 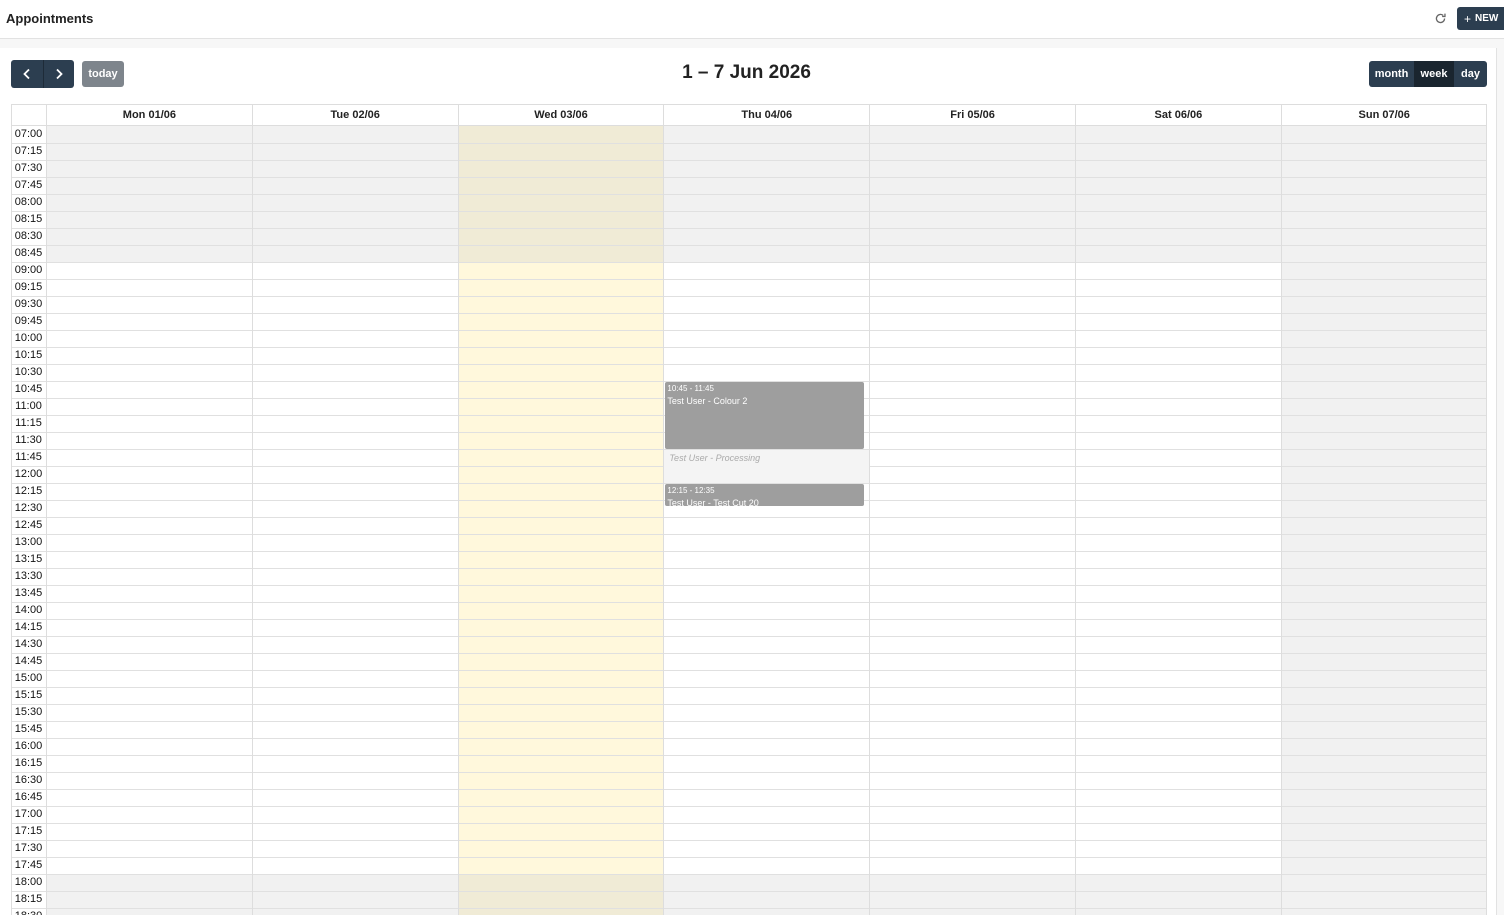 I want to click on event-title: Test User - Test Cut 20, so click(x=713, y=502).